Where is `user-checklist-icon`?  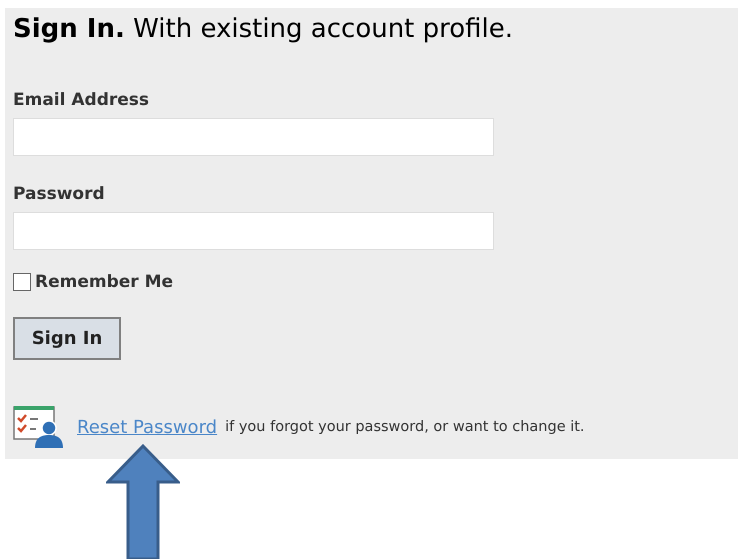 user-checklist-icon is located at coordinates (38, 427).